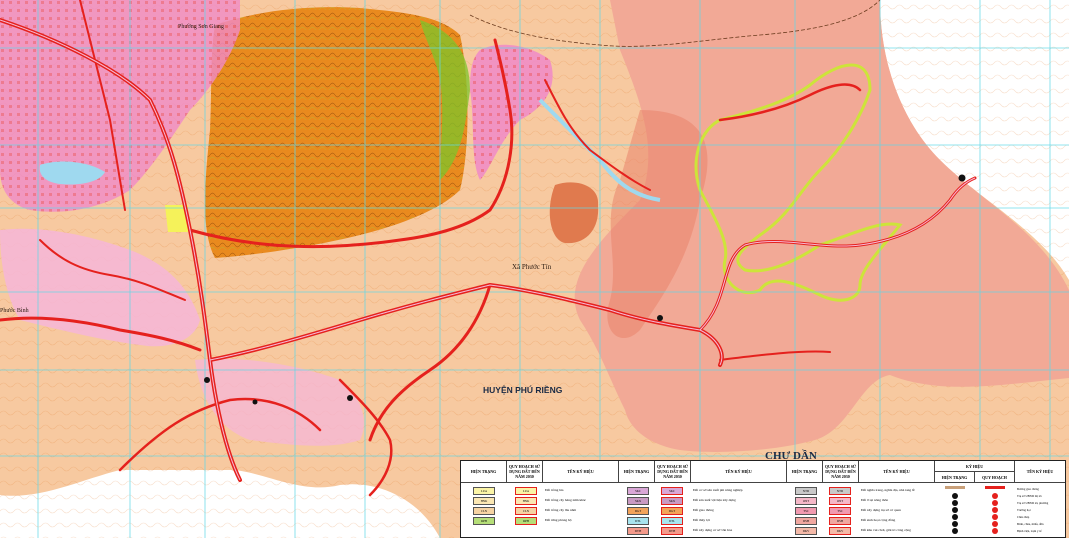  What do you see at coordinates (713, 530) in the screenshot?
I see `legend-item-label: Đất xây dựng cơ sở văn hóa` at bounding box center [713, 530].